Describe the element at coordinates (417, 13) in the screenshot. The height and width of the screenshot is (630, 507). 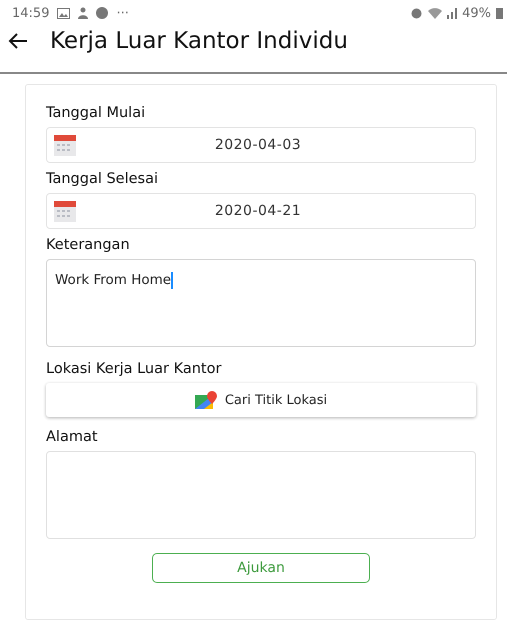
I see `alarm-icon` at that location.